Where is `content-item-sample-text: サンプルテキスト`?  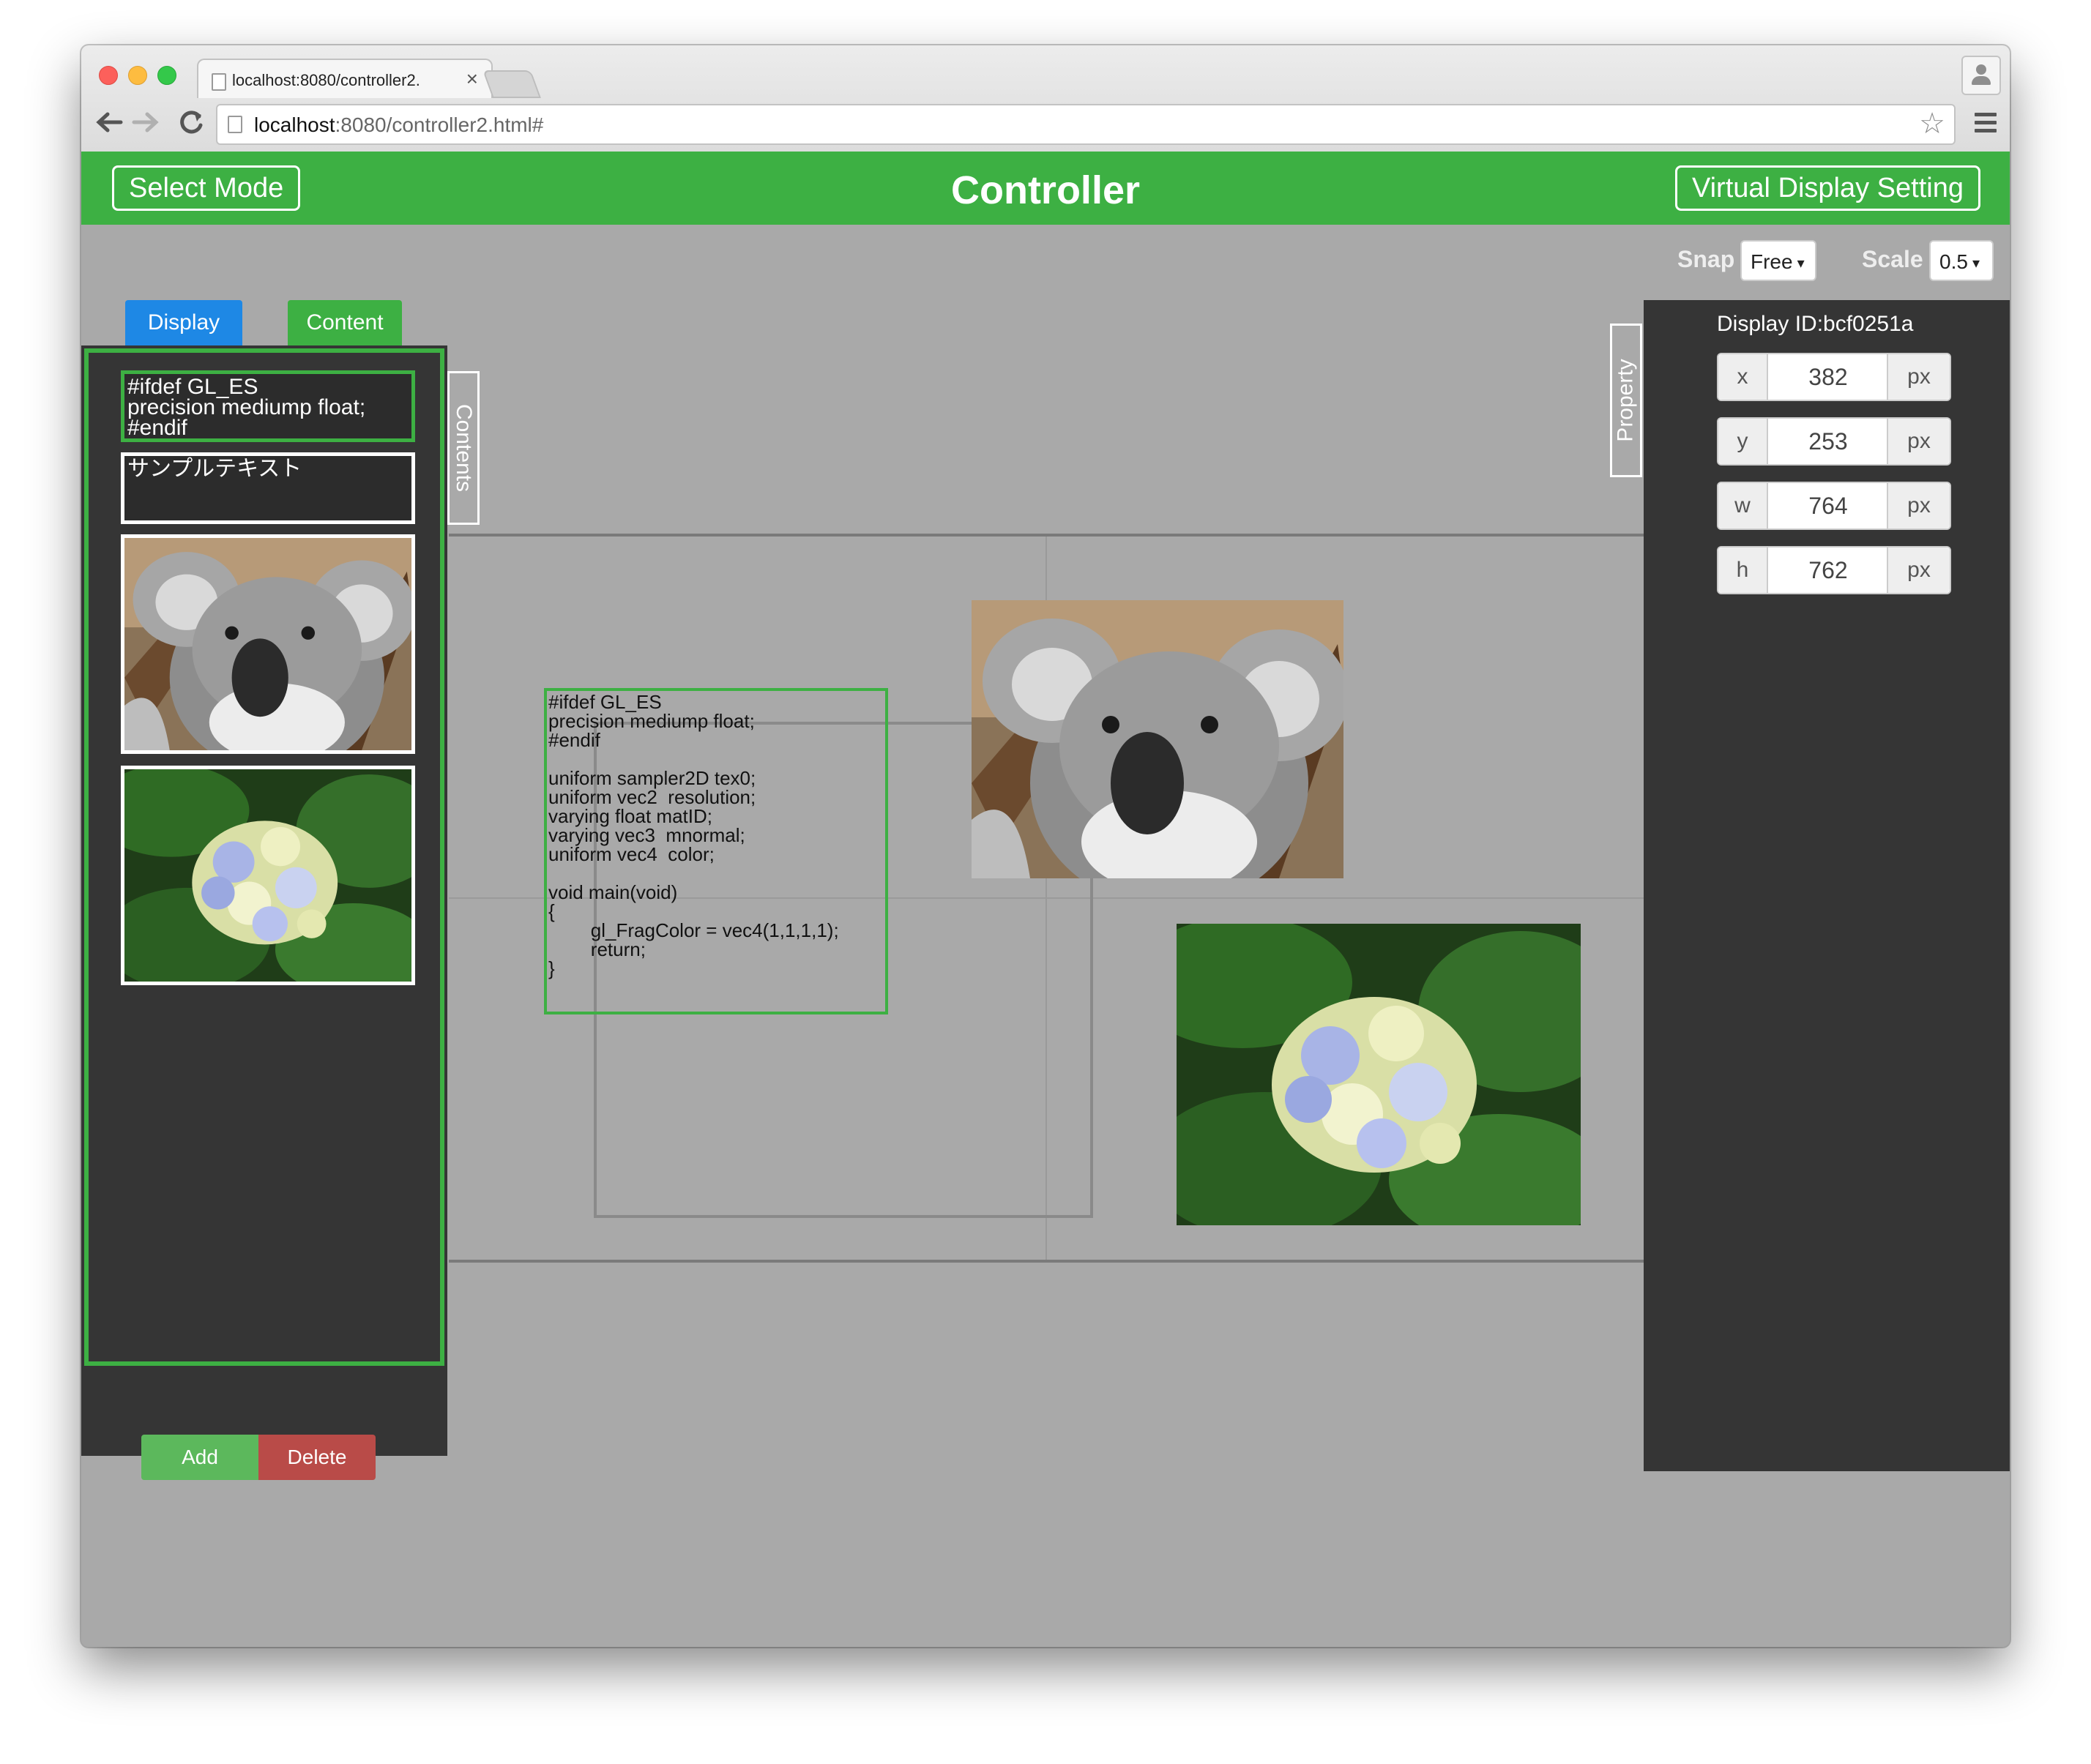 content-item-sample-text: サンプルテキスト is located at coordinates (268, 488).